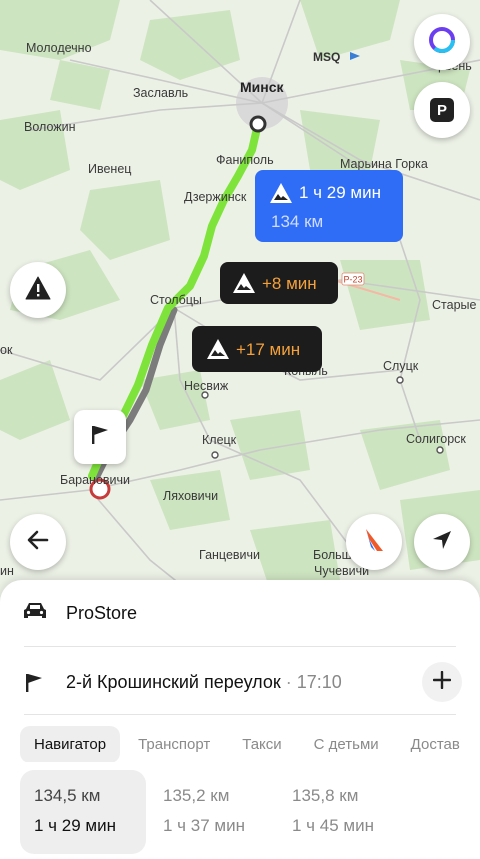 This screenshot has height=859, width=480. I want to click on option-distance: 135,8 км, so click(325, 795).